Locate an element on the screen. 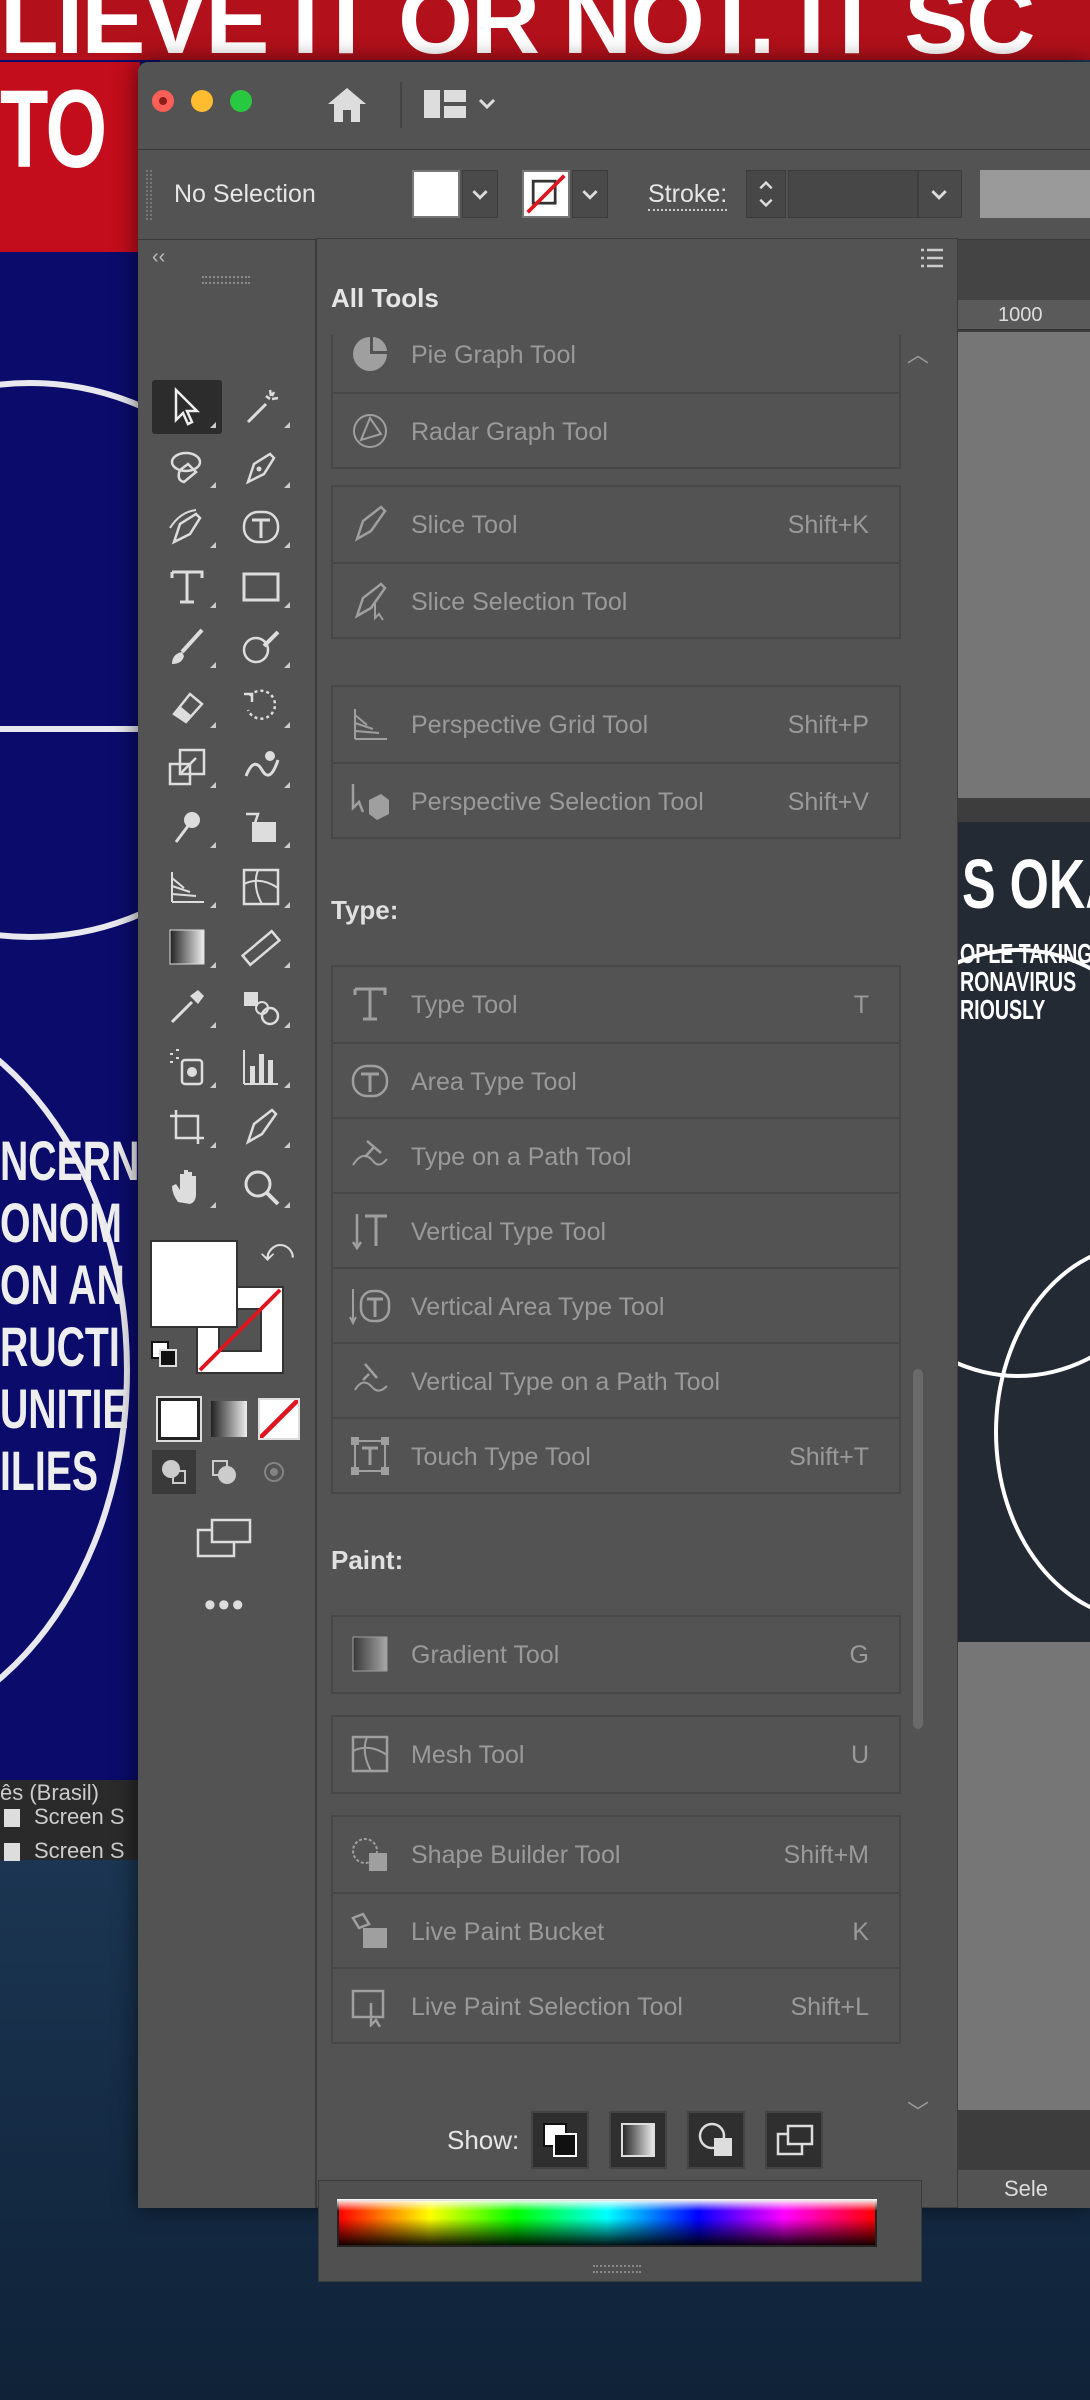 This screenshot has height=2400, width=1090. screen-mode-icon is located at coordinates (224, 1539).